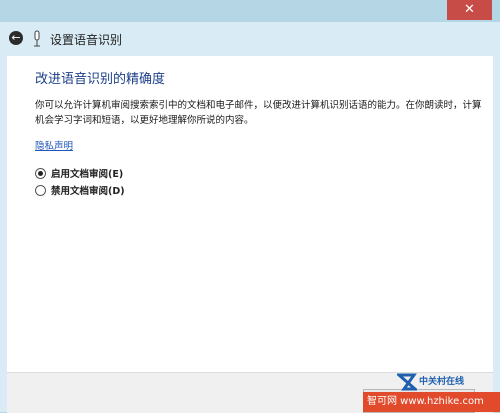  Describe the element at coordinates (40, 190) in the screenshot. I see `disable-review-radio` at that location.